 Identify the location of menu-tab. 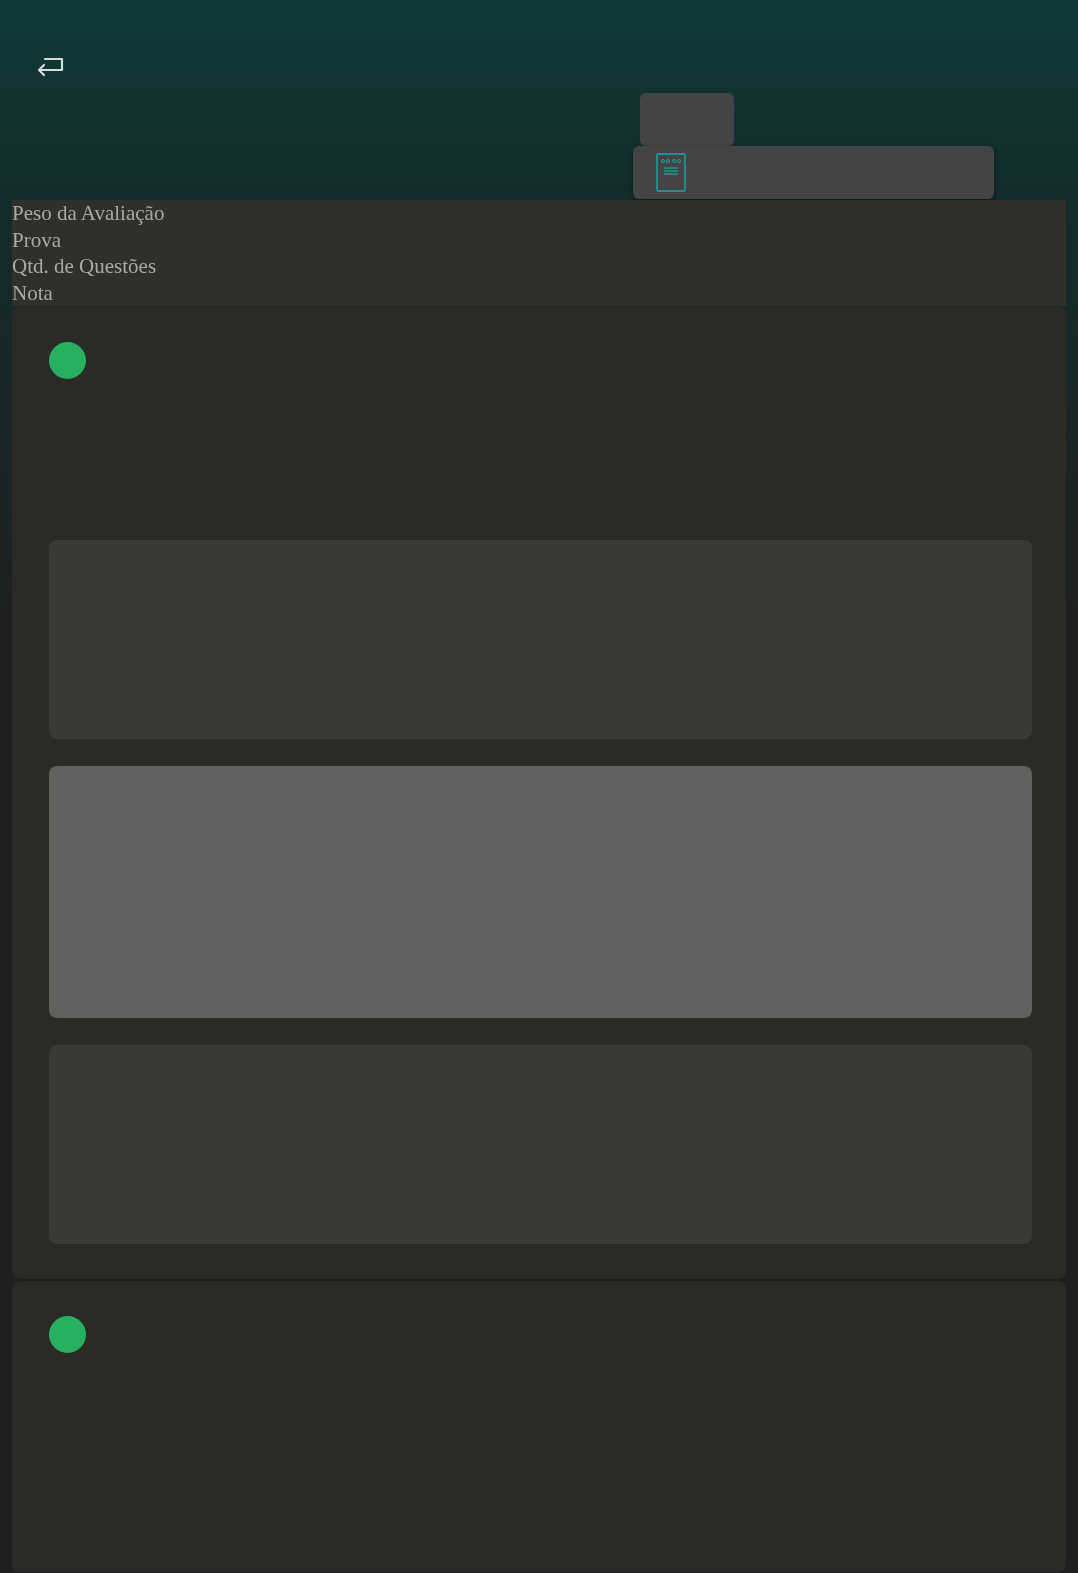
(687, 119).